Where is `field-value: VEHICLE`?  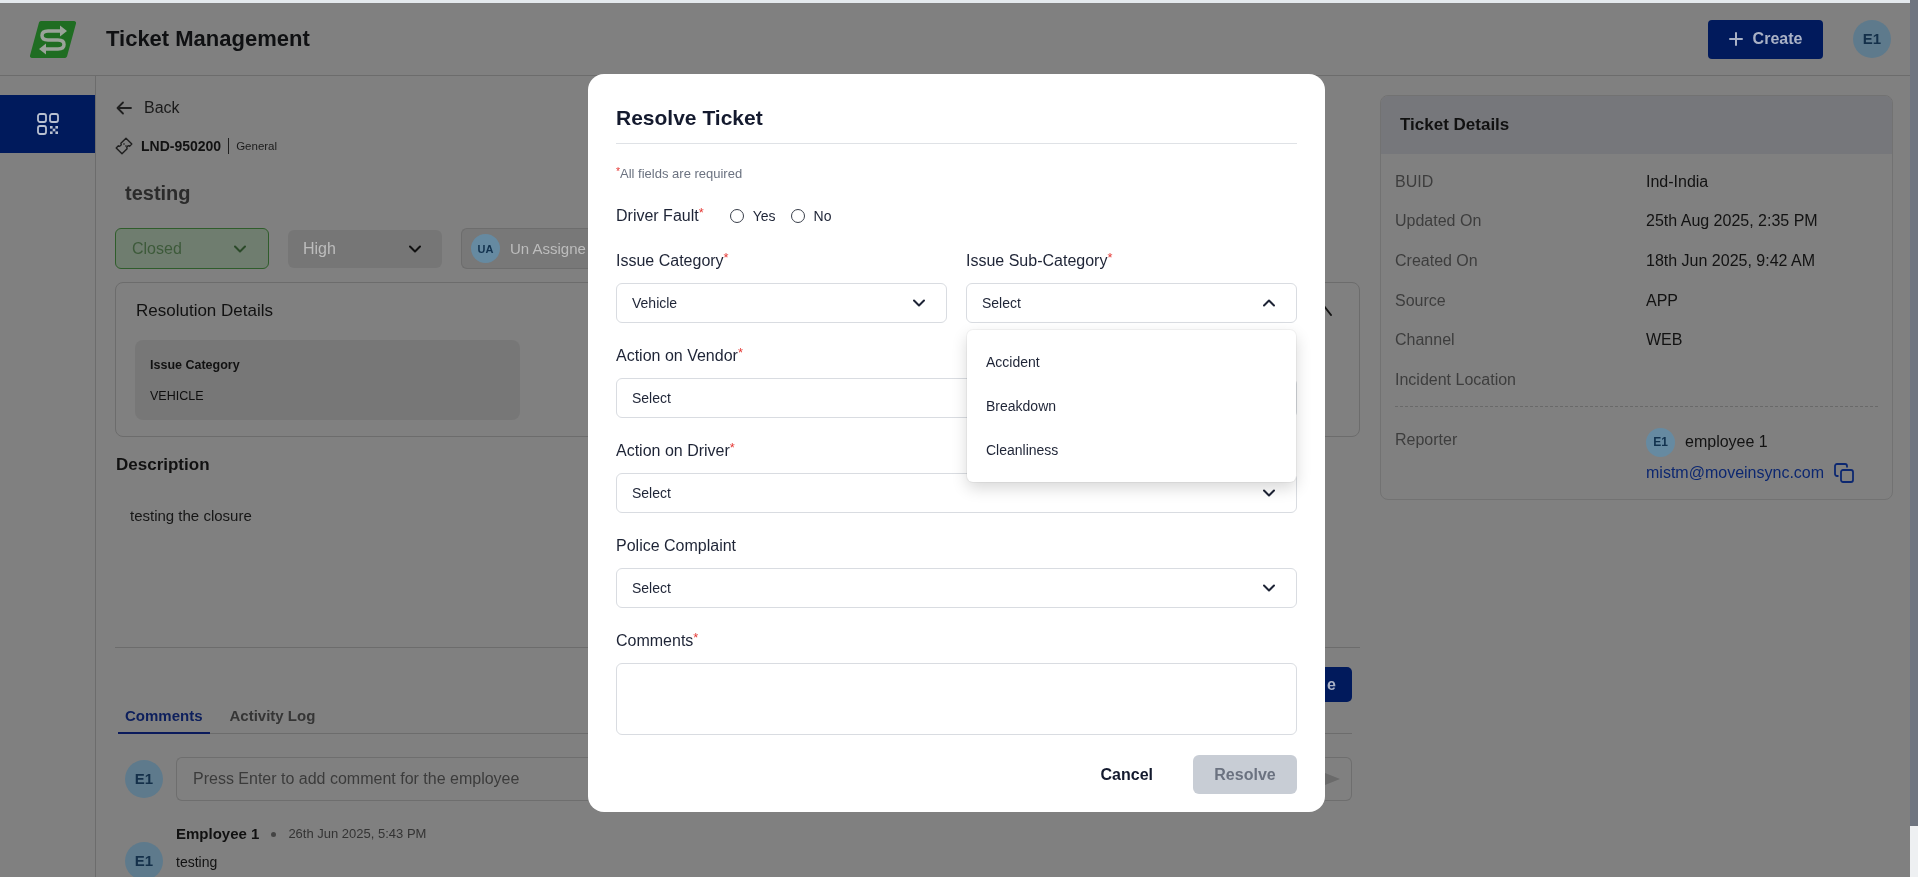 field-value: VEHICLE is located at coordinates (177, 396).